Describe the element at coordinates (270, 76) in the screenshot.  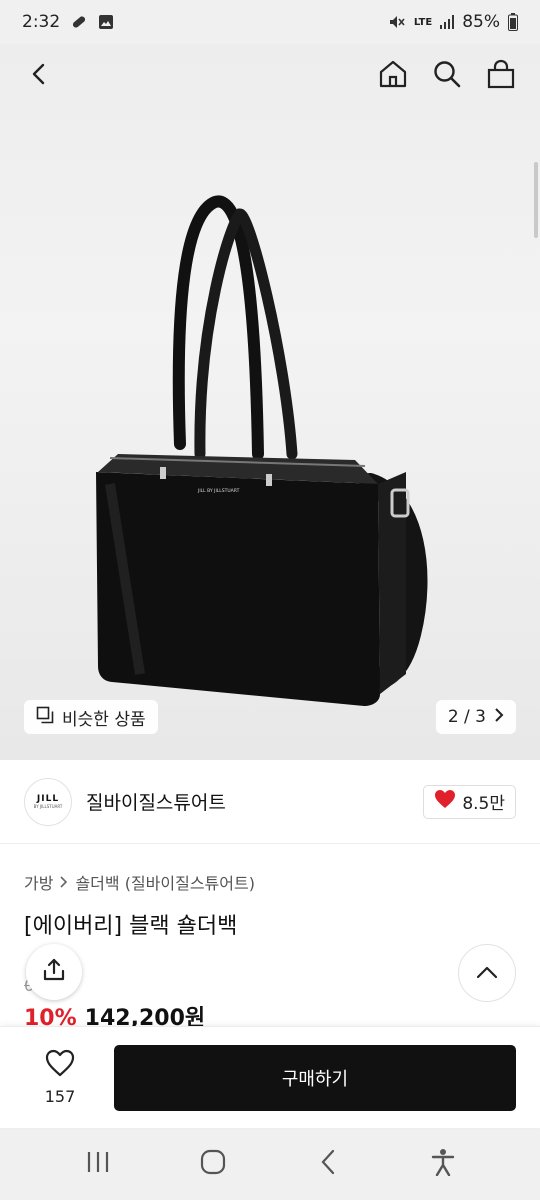
I see `top-navigation` at that location.